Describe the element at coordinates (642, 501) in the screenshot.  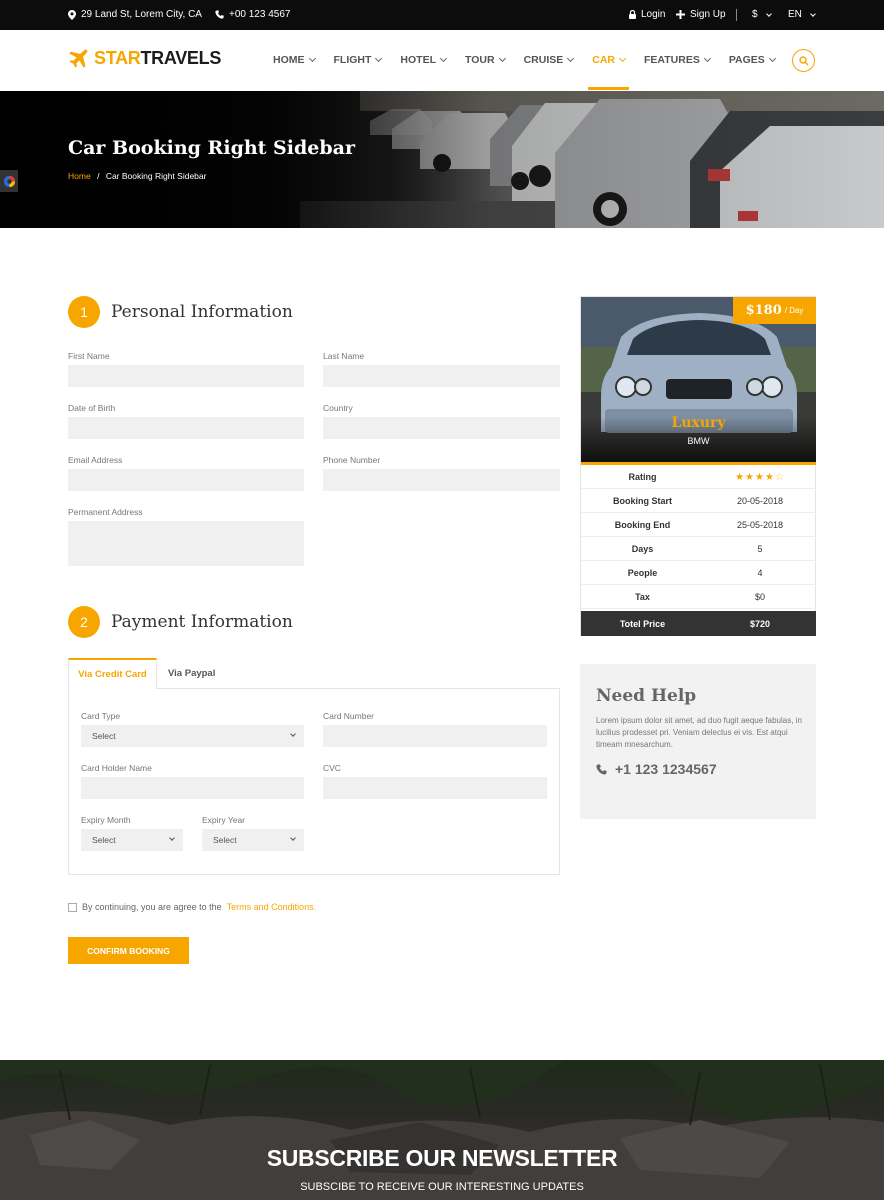
I see `row-key: Booking Start` at that location.